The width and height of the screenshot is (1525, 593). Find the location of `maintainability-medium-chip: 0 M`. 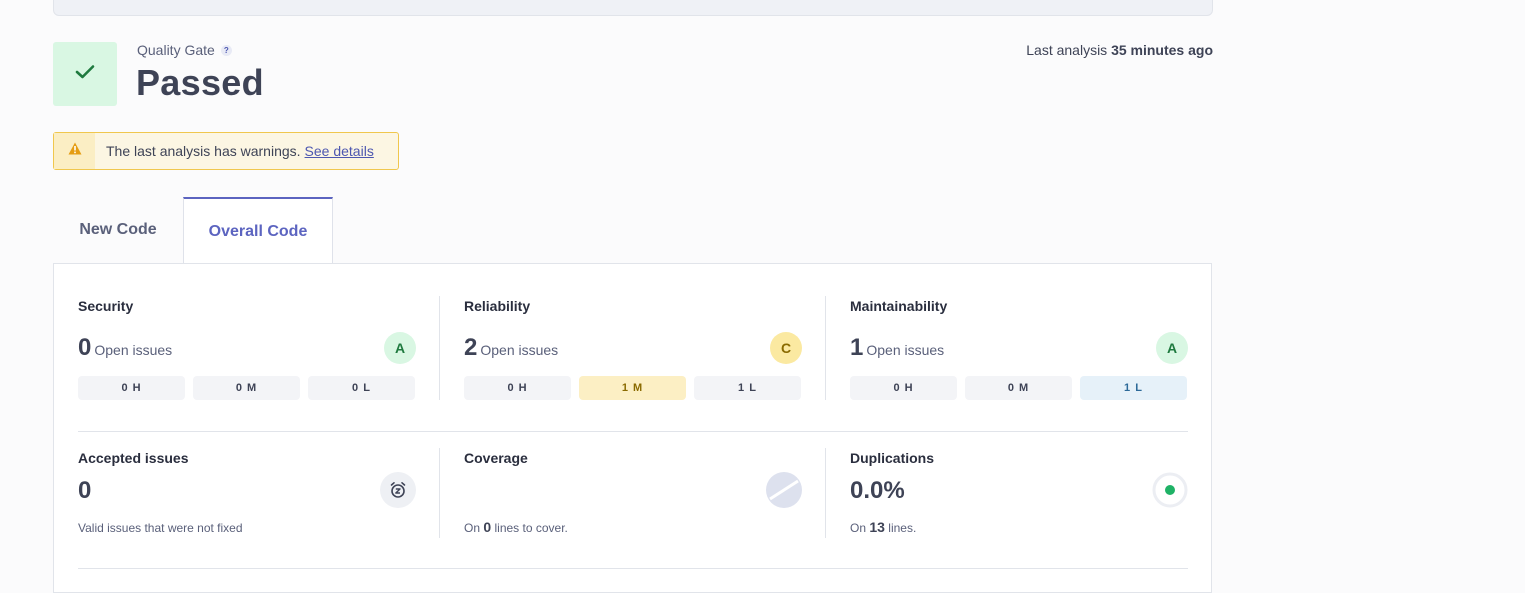

maintainability-medium-chip: 0 M is located at coordinates (1018, 388).